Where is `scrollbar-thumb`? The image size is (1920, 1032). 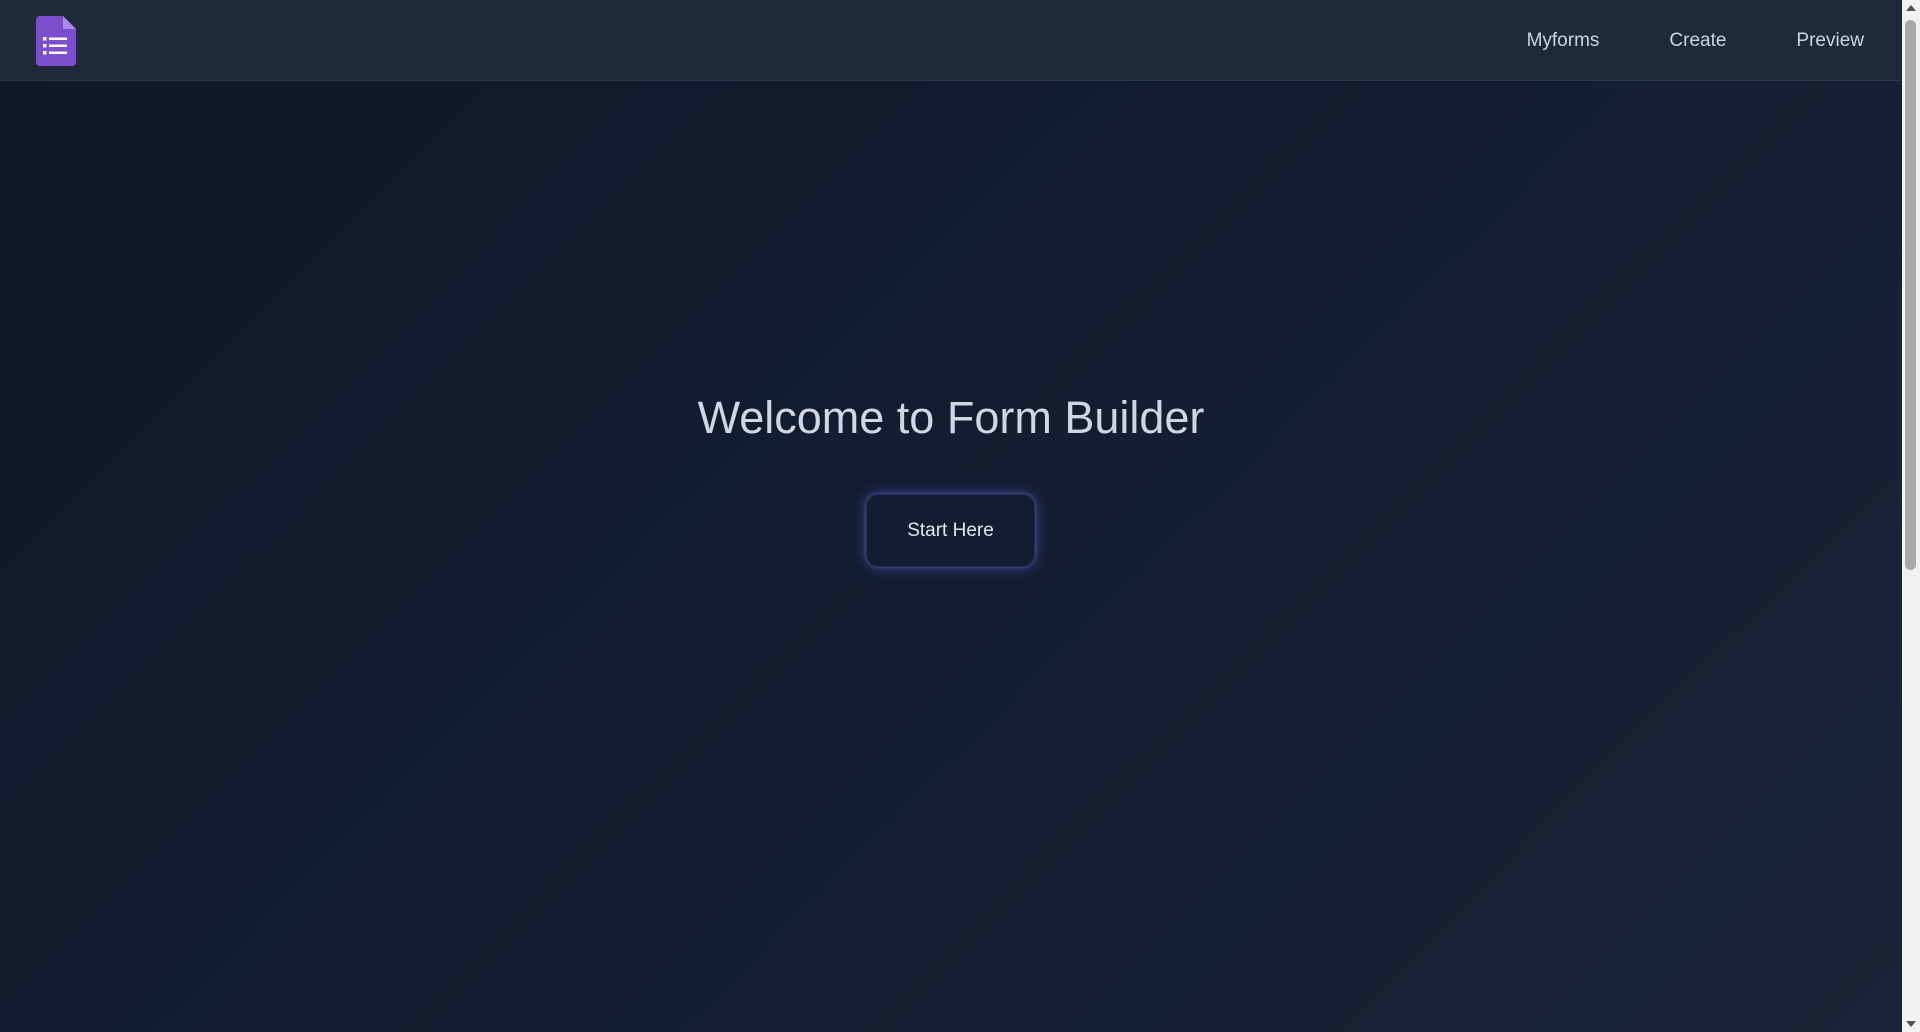 scrollbar-thumb is located at coordinates (1910, 295).